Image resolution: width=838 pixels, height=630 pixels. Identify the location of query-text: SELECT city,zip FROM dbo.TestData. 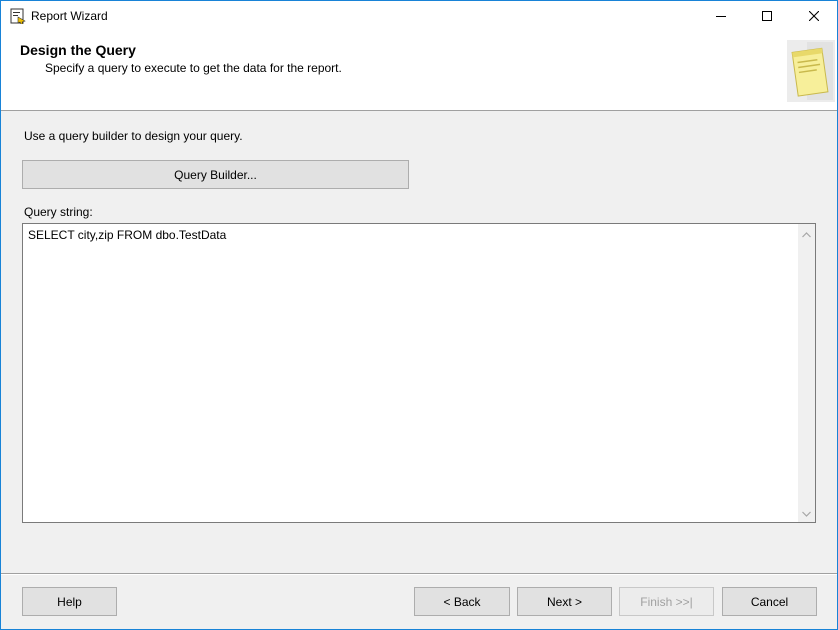
(127, 235).